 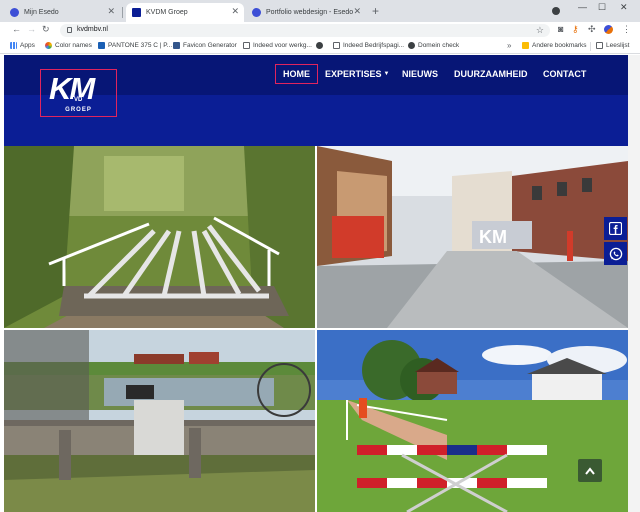 I want to click on bookmark-apps: Apps, so click(x=22, y=45).